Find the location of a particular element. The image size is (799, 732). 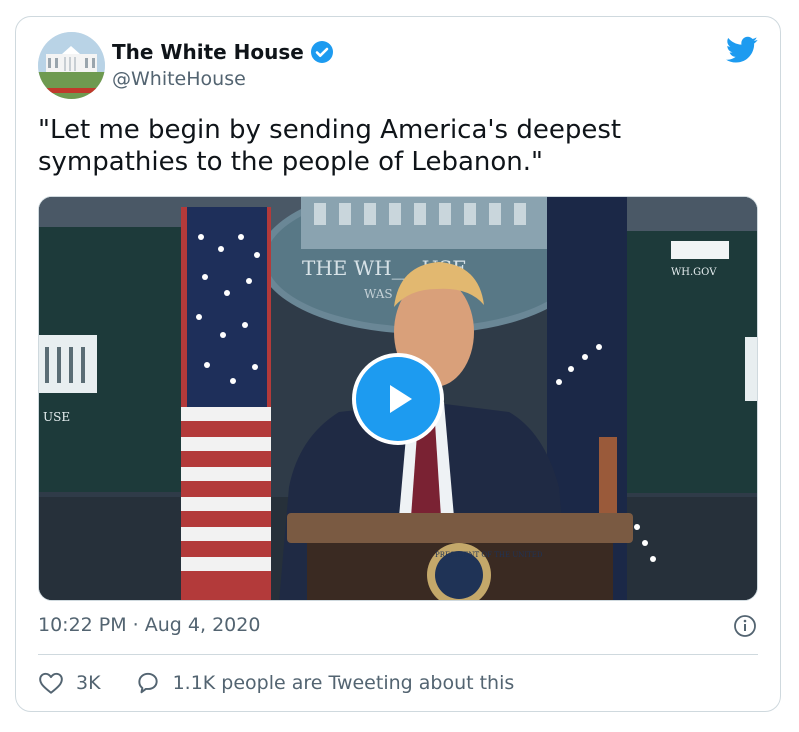

backdrop-sub-text: WAS is located at coordinates (378, 294).